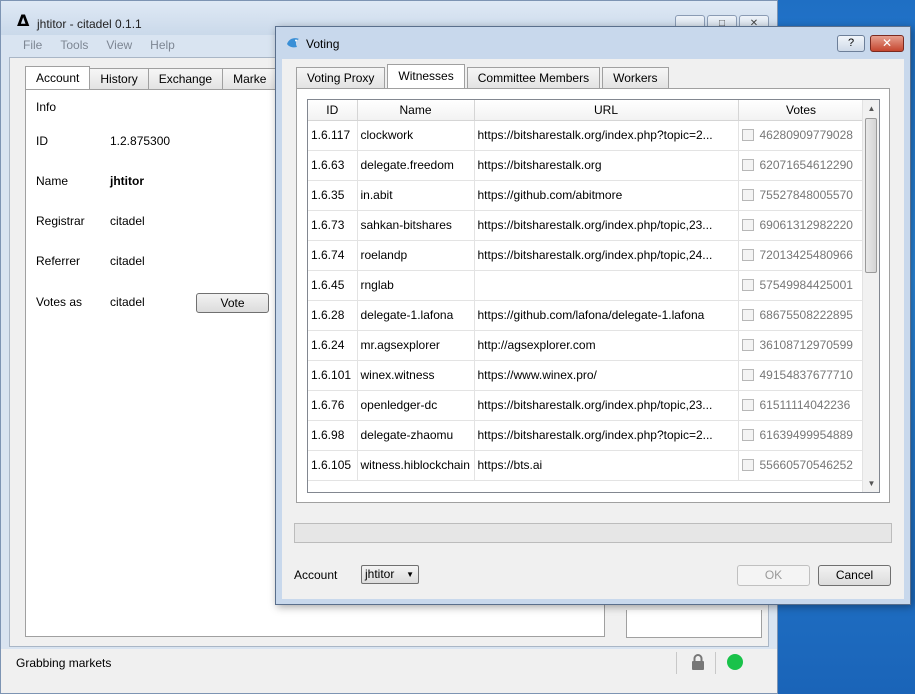 Image resolution: width=915 pixels, height=694 pixels. I want to click on column-header-votes: Votes, so click(801, 110).